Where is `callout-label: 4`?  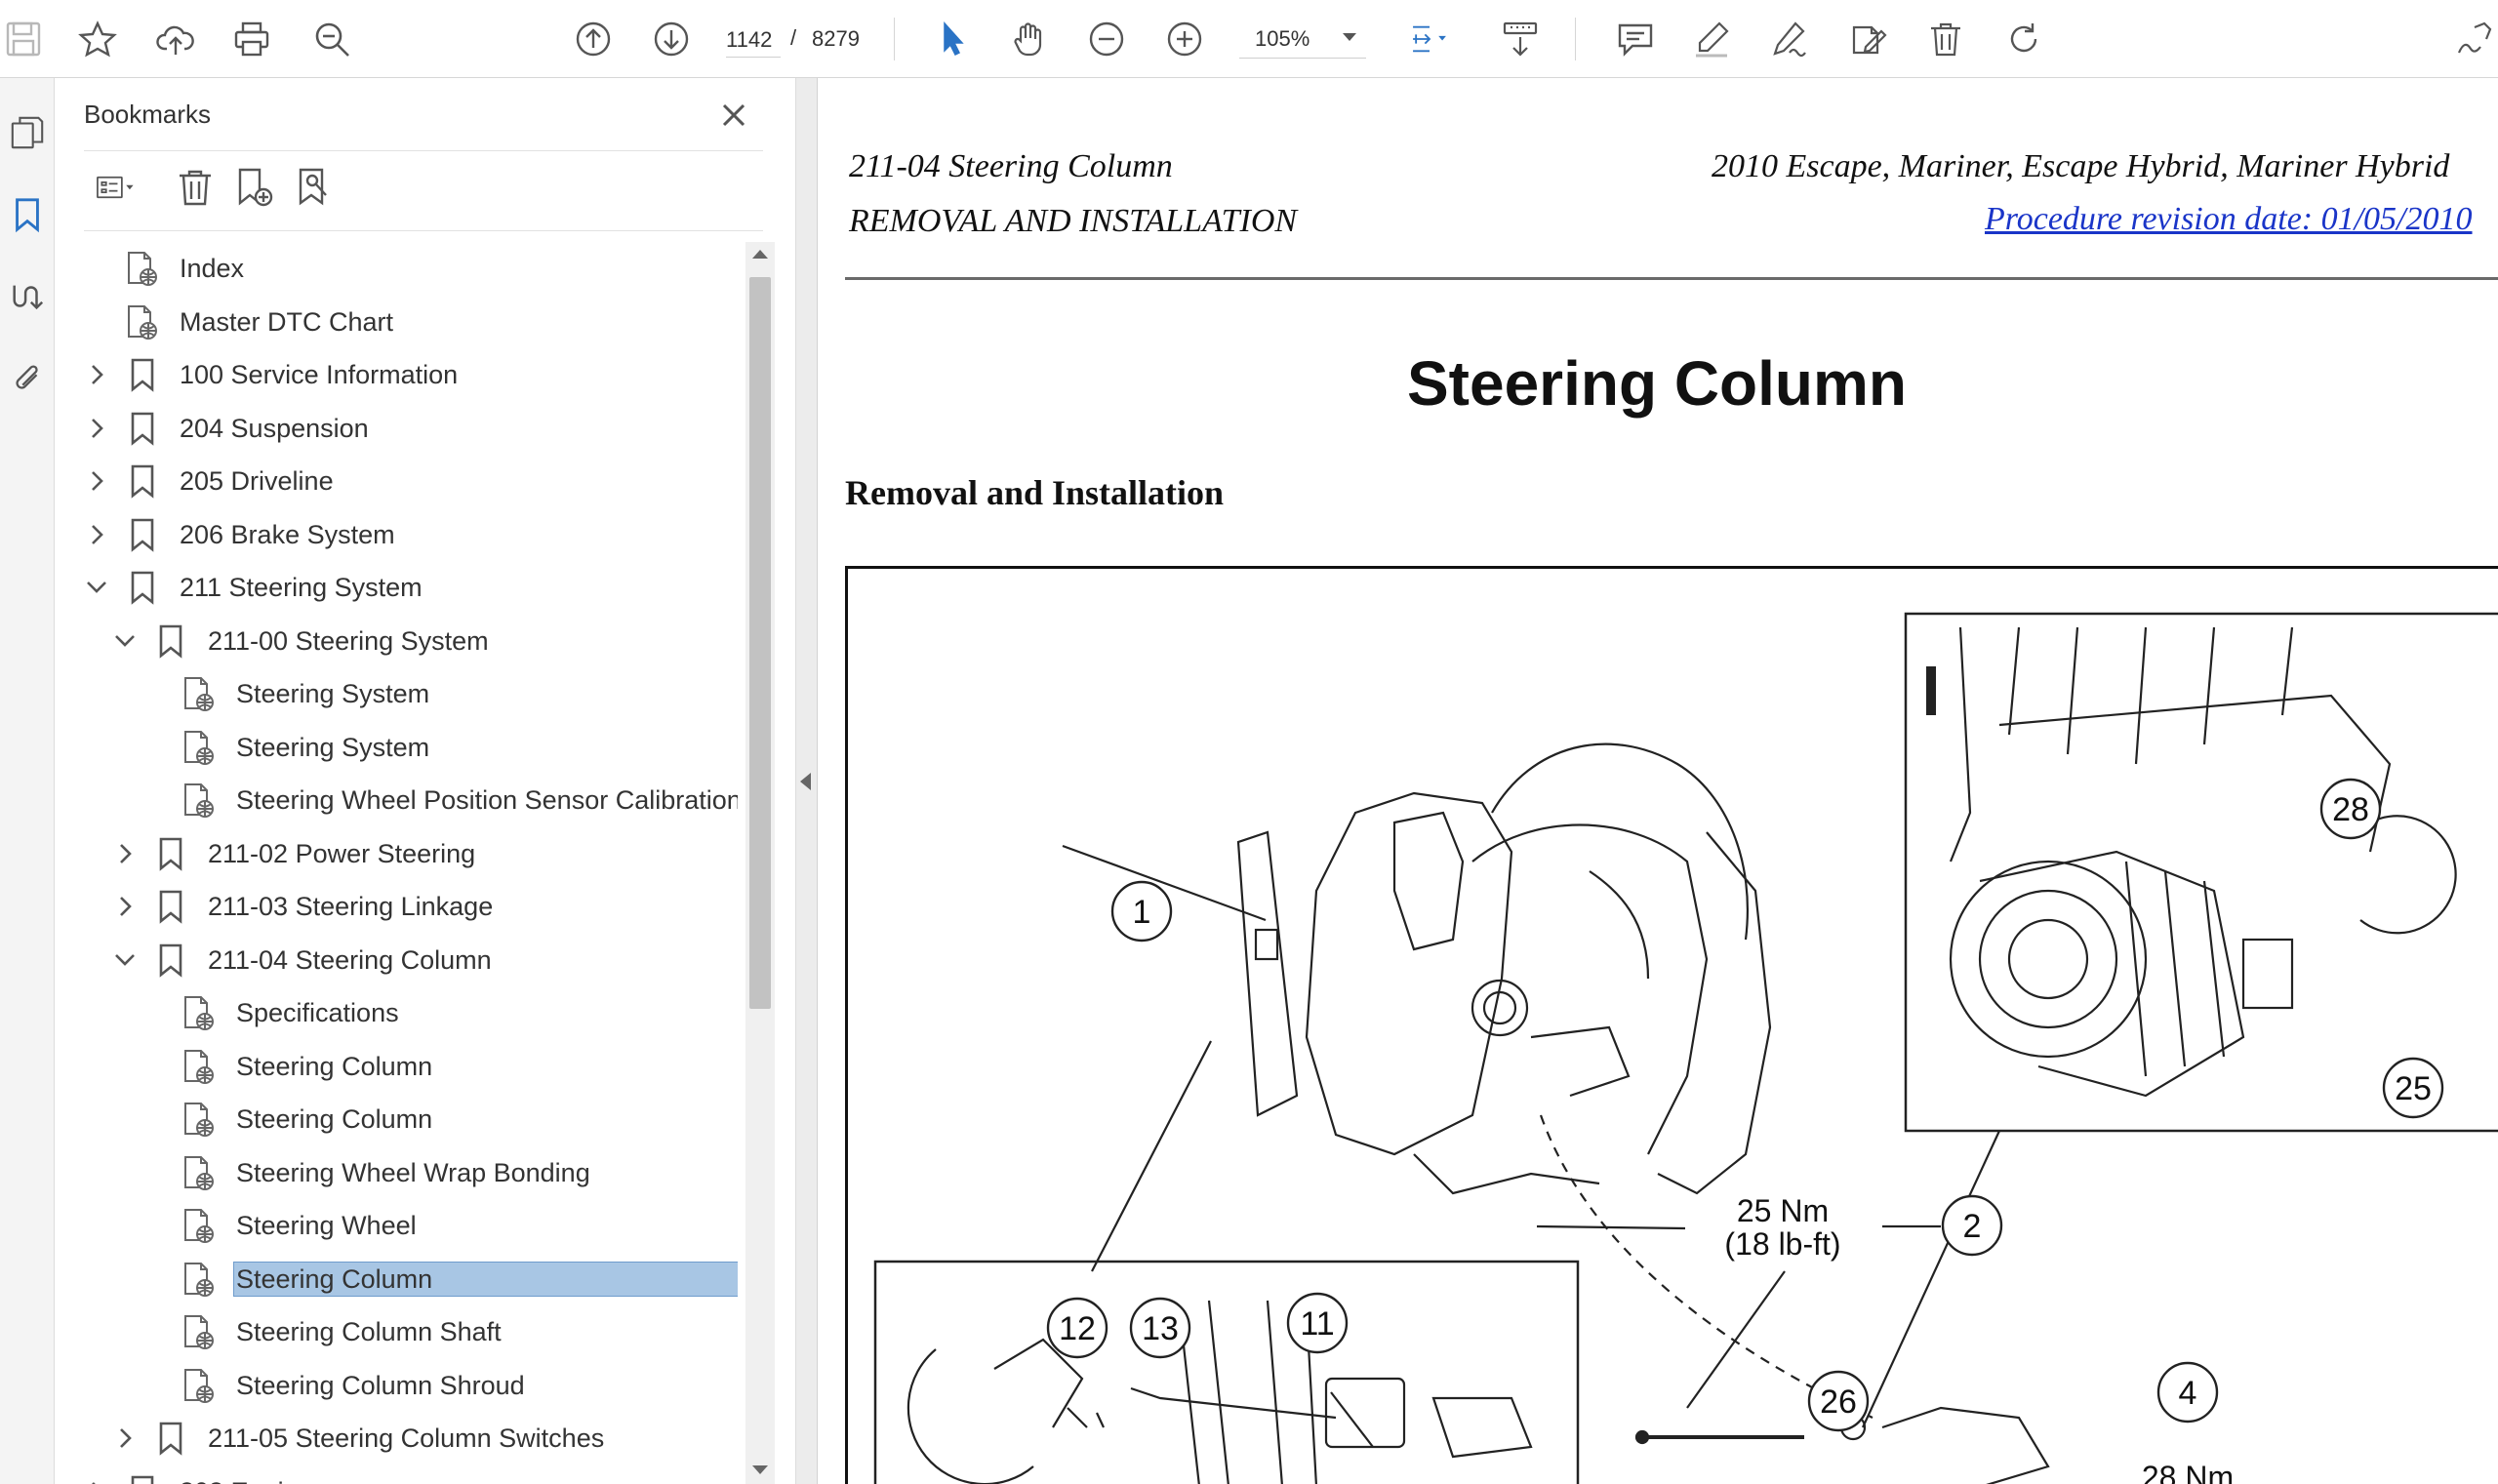
callout-label: 4 is located at coordinates (2188, 1393).